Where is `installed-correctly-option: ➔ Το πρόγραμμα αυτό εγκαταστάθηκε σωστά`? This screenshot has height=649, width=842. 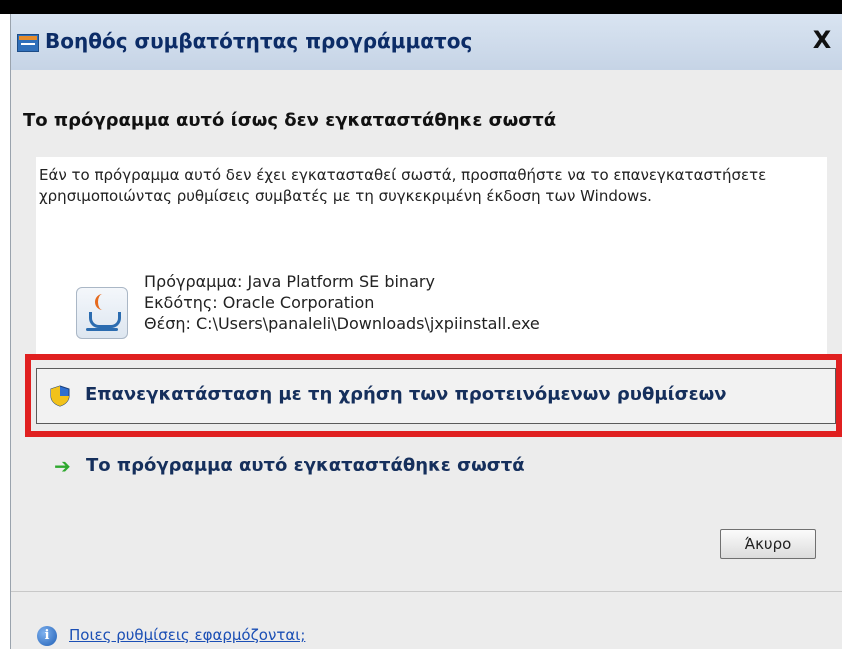
installed-correctly-option: ➔ Το πρόγραμμα αυτό εγκαταστάθηκε σωστά is located at coordinates (334, 467).